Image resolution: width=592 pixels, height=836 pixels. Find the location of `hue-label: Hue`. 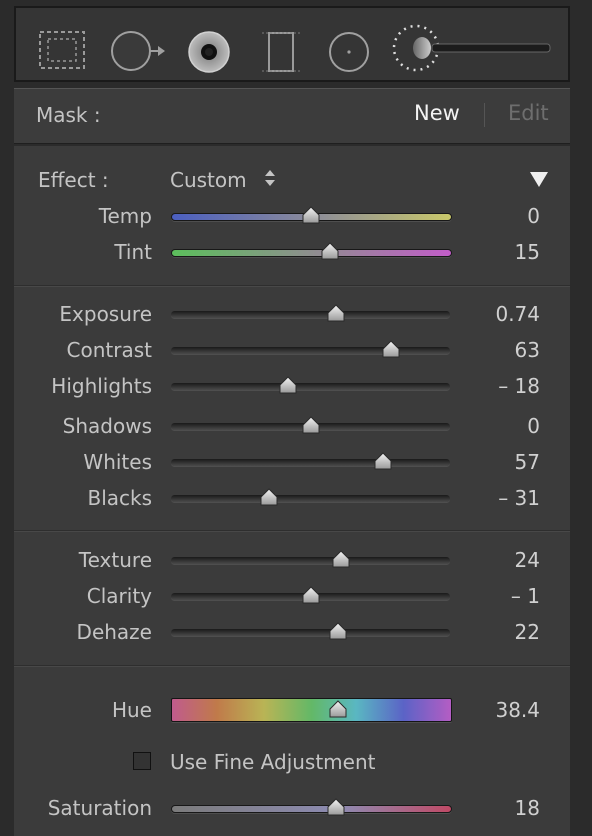

hue-label: Hue is located at coordinates (131, 710).